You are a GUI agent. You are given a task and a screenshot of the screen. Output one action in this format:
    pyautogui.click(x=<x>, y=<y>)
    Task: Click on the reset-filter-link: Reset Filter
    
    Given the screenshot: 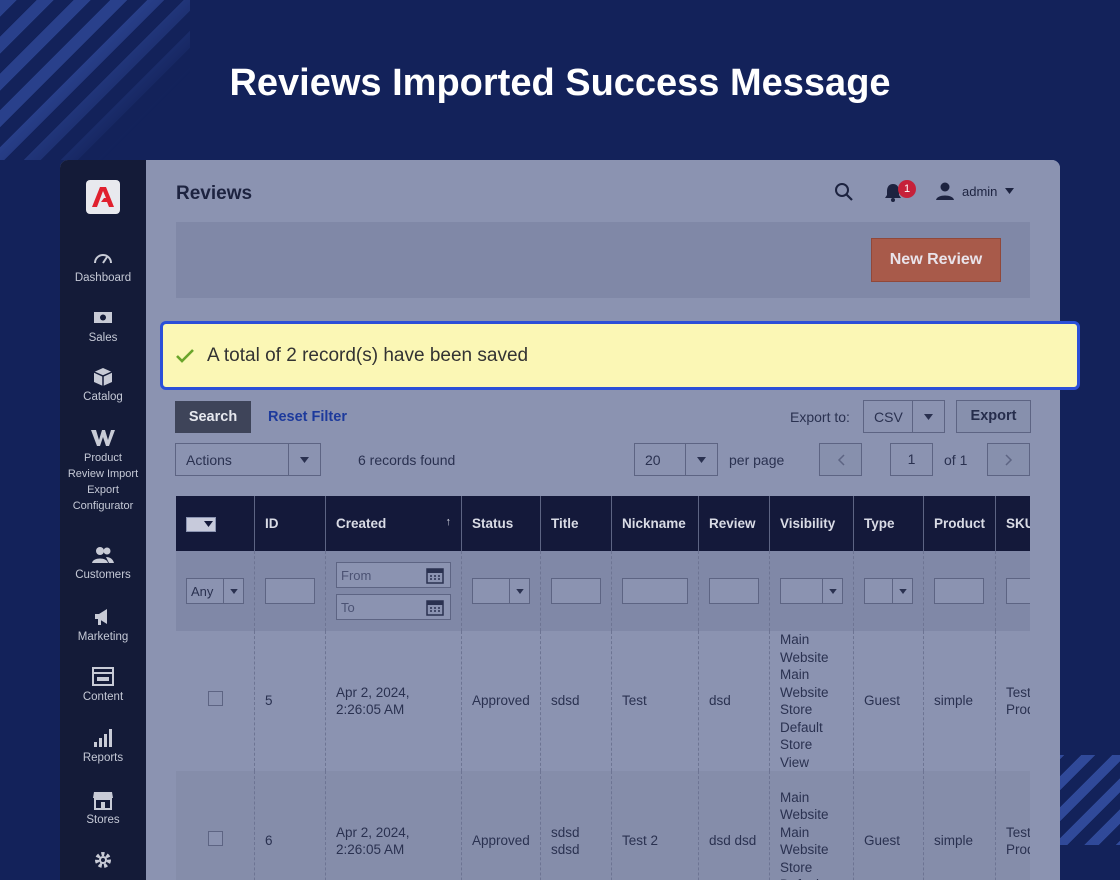 What is the action you would take?
    pyautogui.click(x=307, y=417)
    